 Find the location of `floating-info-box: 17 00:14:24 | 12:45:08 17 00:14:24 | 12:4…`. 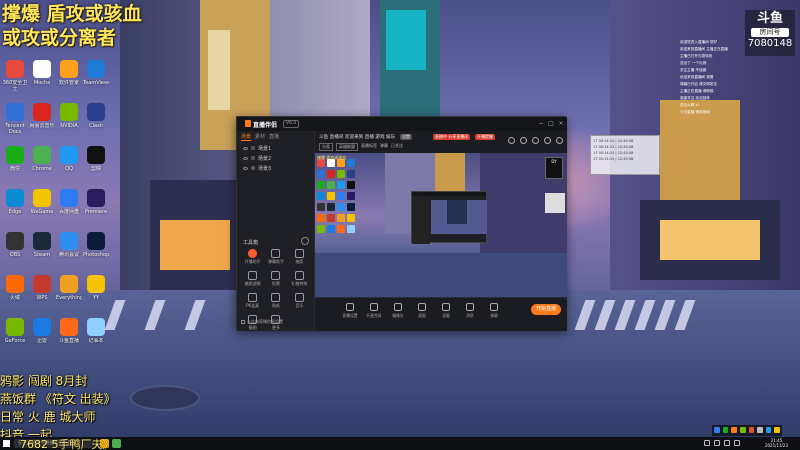

floating-info-box: 17 00:14:24 | 12:45:08 17 00:14:24 | 12:4… is located at coordinates (625, 155).